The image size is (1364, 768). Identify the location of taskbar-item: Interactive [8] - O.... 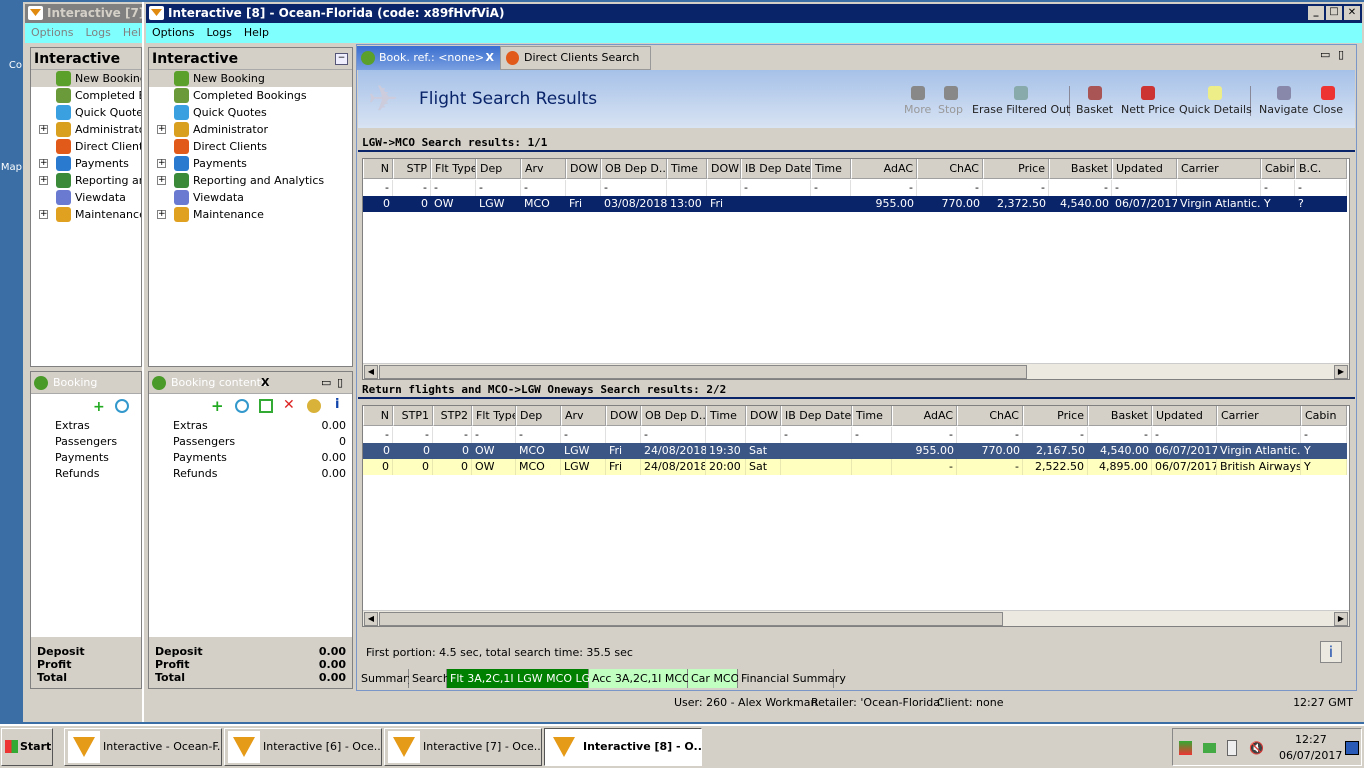
(623, 747).